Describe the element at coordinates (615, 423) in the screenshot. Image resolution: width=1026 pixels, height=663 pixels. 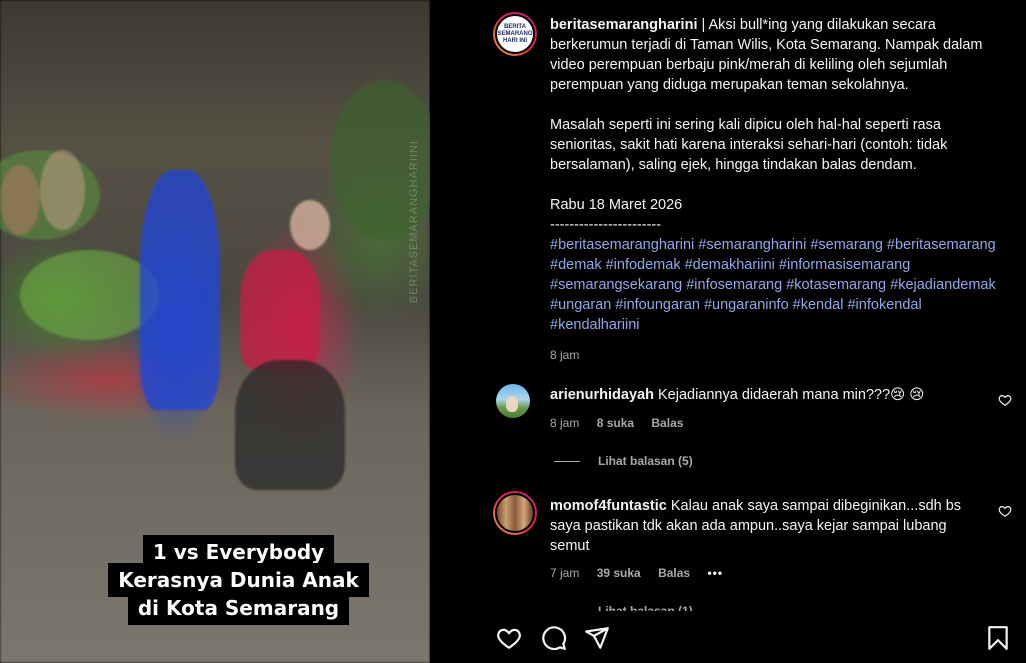
I see `comment-likes: 8 suka` at that location.